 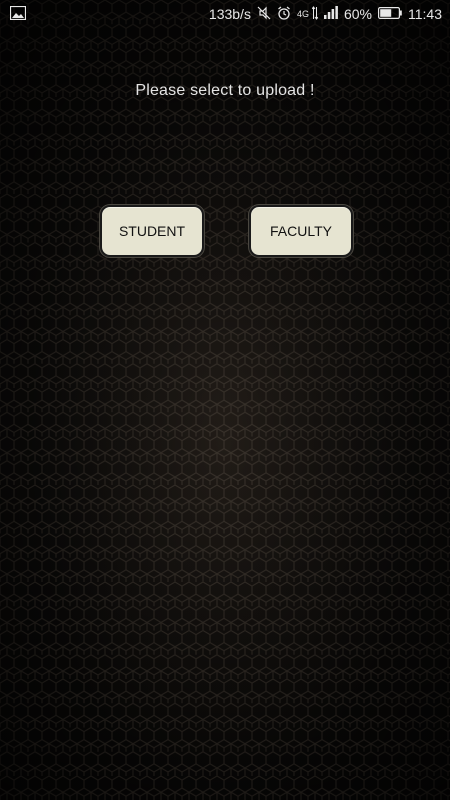 What do you see at coordinates (390, 14) in the screenshot?
I see `battery-icon` at bounding box center [390, 14].